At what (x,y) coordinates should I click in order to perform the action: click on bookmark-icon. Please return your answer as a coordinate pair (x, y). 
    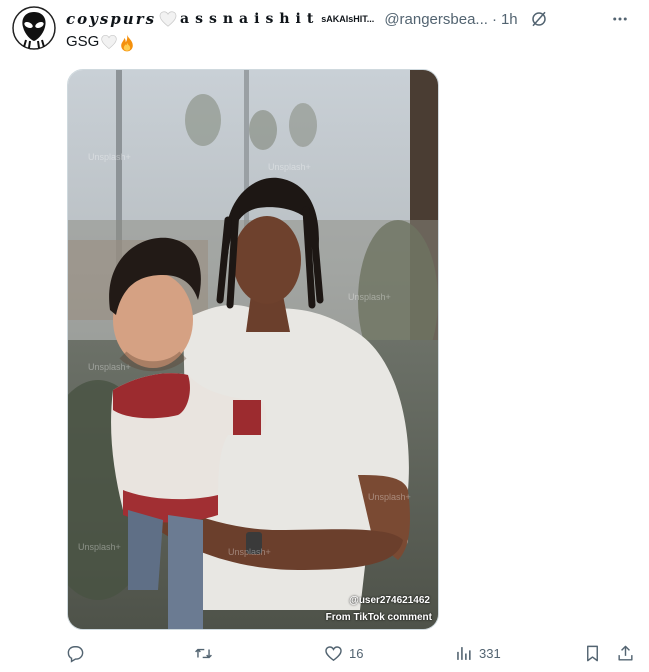
    Looking at the image, I should click on (592, 653).